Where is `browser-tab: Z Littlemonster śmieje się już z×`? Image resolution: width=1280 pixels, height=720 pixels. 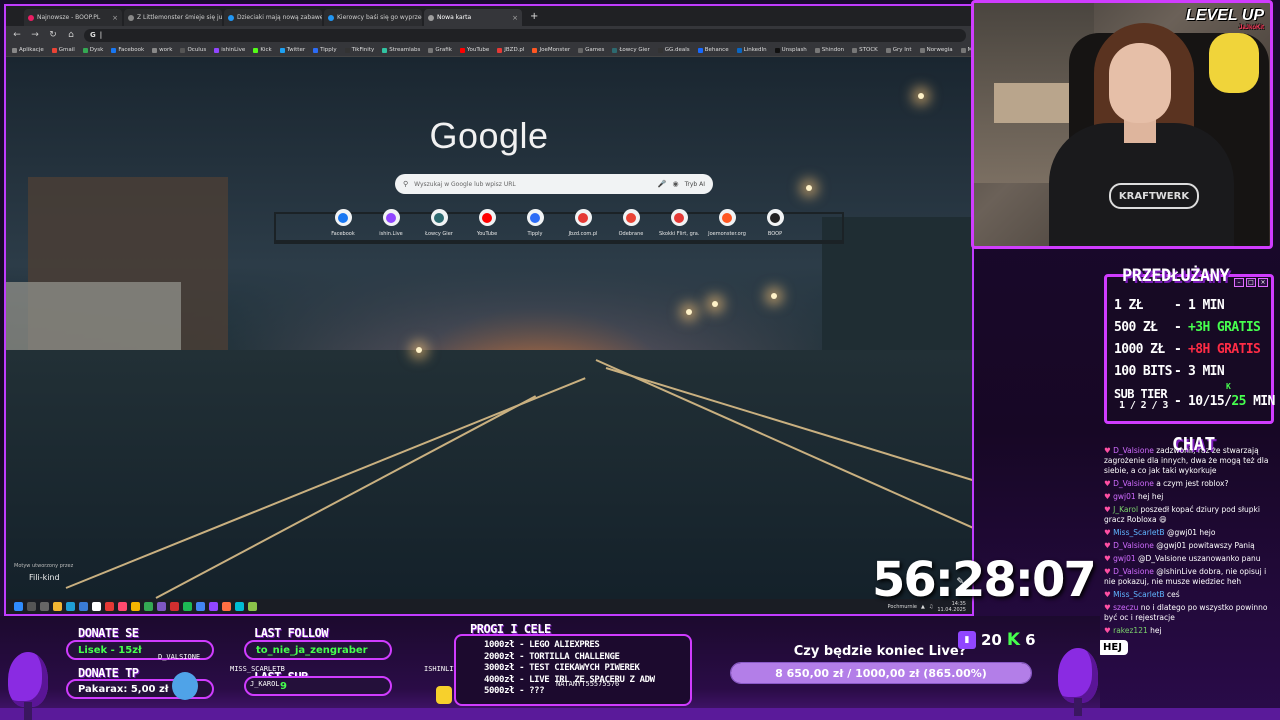
browser-tab: Z Littlemonster śmieje się już z× is located at coordinates (173, 17).